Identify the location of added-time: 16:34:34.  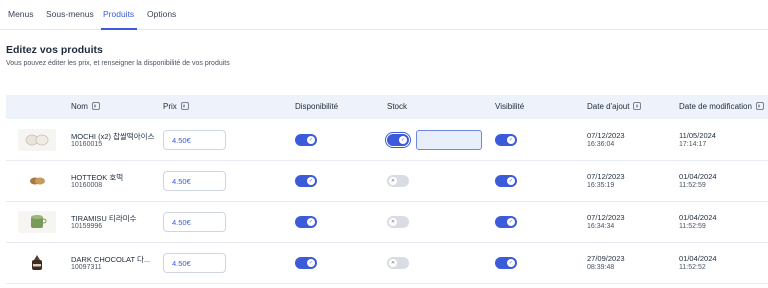
(601, 226).